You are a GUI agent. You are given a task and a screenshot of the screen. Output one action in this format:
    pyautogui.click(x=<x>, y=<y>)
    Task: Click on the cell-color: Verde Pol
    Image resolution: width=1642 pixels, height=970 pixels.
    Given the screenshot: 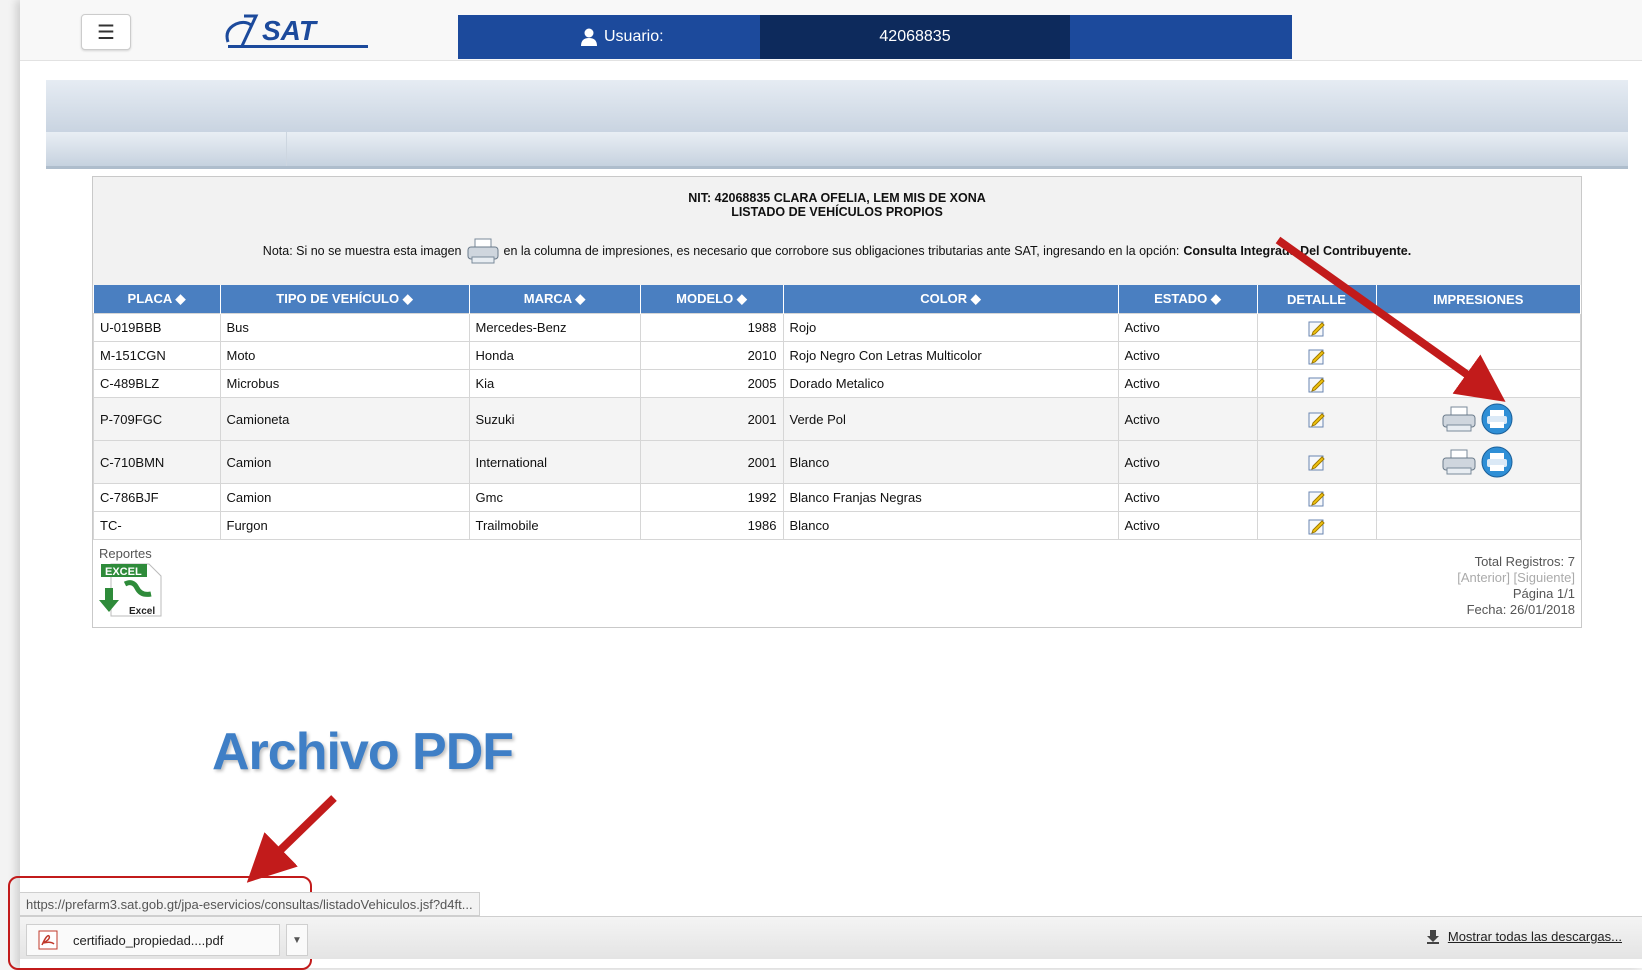 What is the action you would take?
    pyautogui.click(x=950, y=419)
    